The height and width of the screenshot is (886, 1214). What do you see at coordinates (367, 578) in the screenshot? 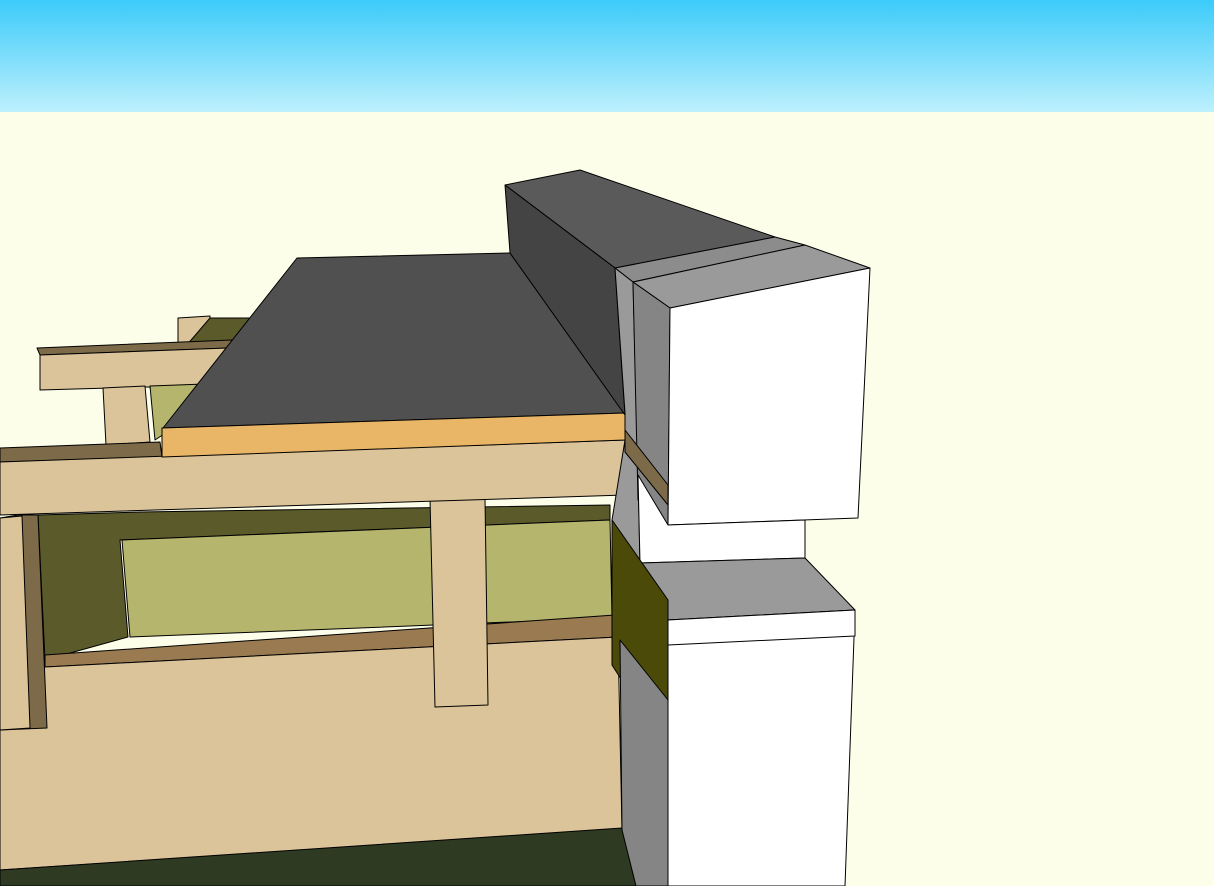
I see `insulation-panel` at bounding box center [367, 578].